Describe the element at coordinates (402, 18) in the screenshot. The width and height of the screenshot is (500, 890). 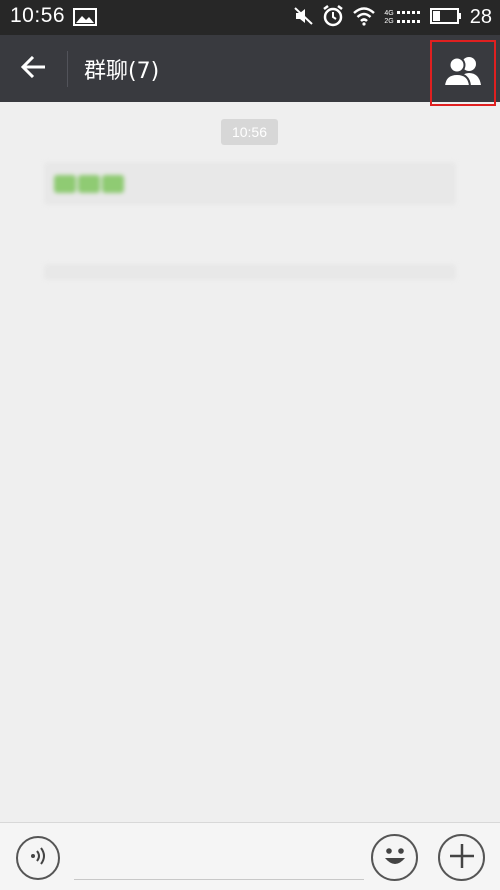
I see `signal-icon: 4G 2G` at that location.